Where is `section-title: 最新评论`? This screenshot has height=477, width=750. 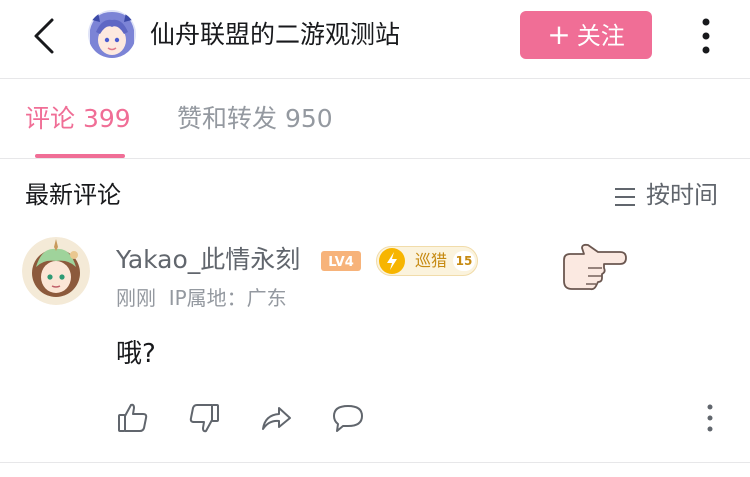
section-title: 最新评论 is located at coordinates (73, 195).